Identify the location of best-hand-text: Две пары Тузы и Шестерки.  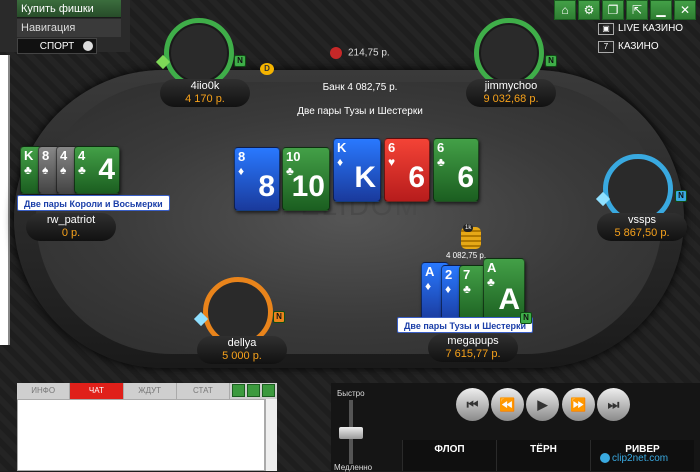
(360, 111).